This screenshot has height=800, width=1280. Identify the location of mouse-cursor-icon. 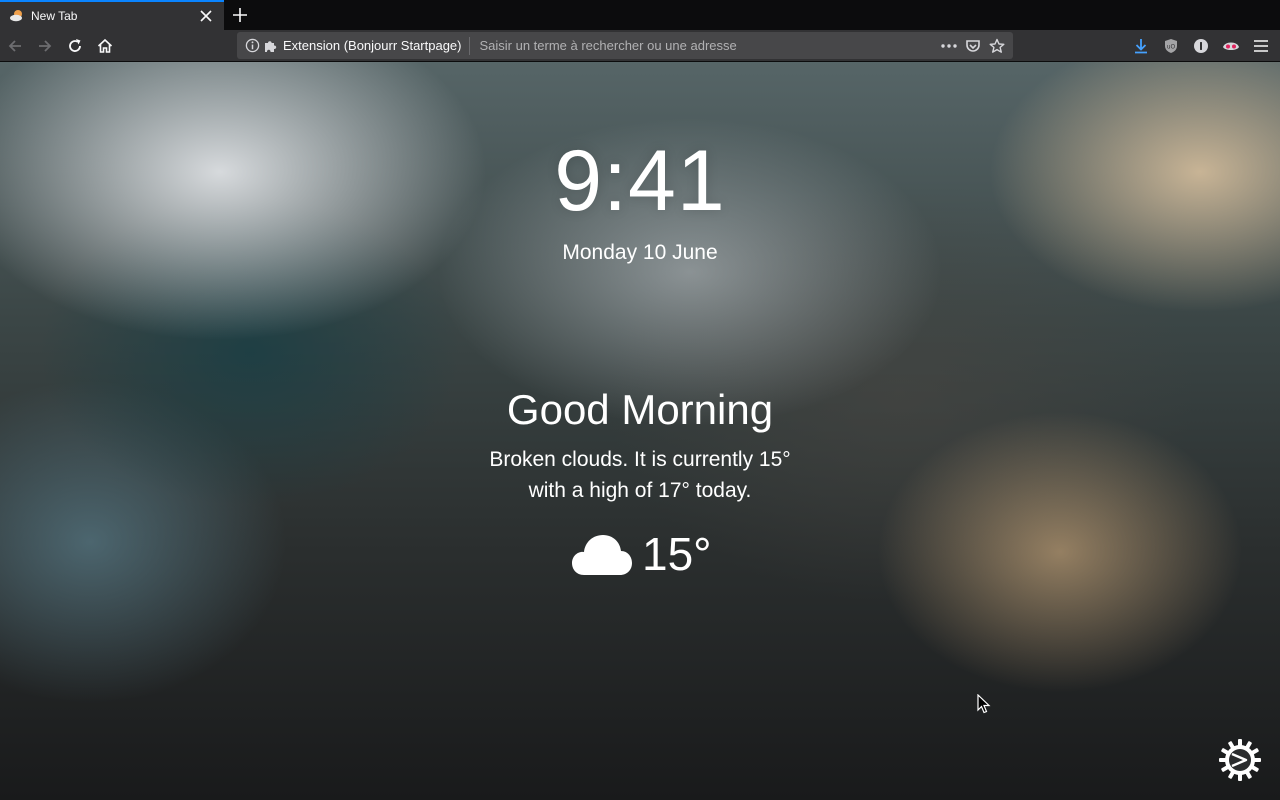
(984, 704).